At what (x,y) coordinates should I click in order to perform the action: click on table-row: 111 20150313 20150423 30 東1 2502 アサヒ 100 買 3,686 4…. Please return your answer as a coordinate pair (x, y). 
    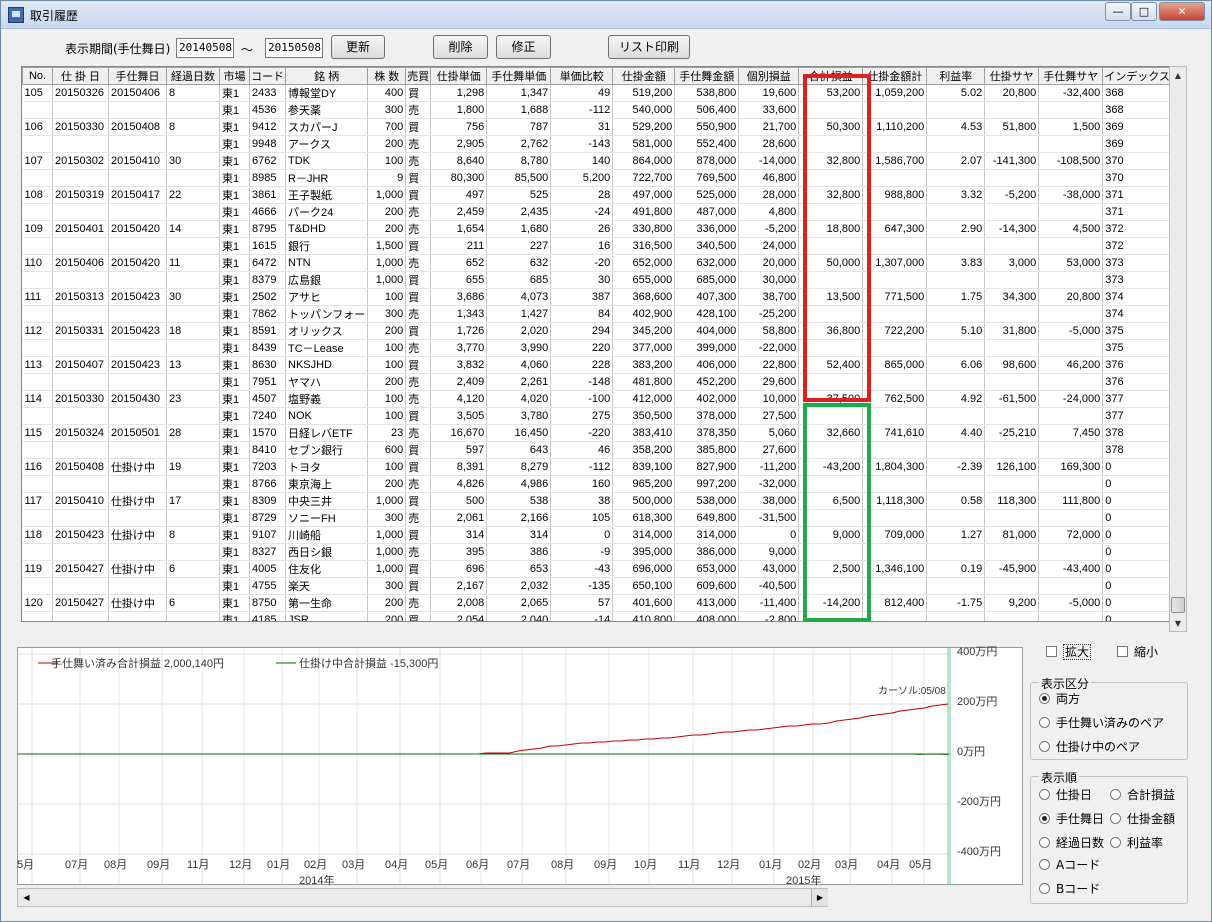
    Looking at the image, I should click on (597, 297).